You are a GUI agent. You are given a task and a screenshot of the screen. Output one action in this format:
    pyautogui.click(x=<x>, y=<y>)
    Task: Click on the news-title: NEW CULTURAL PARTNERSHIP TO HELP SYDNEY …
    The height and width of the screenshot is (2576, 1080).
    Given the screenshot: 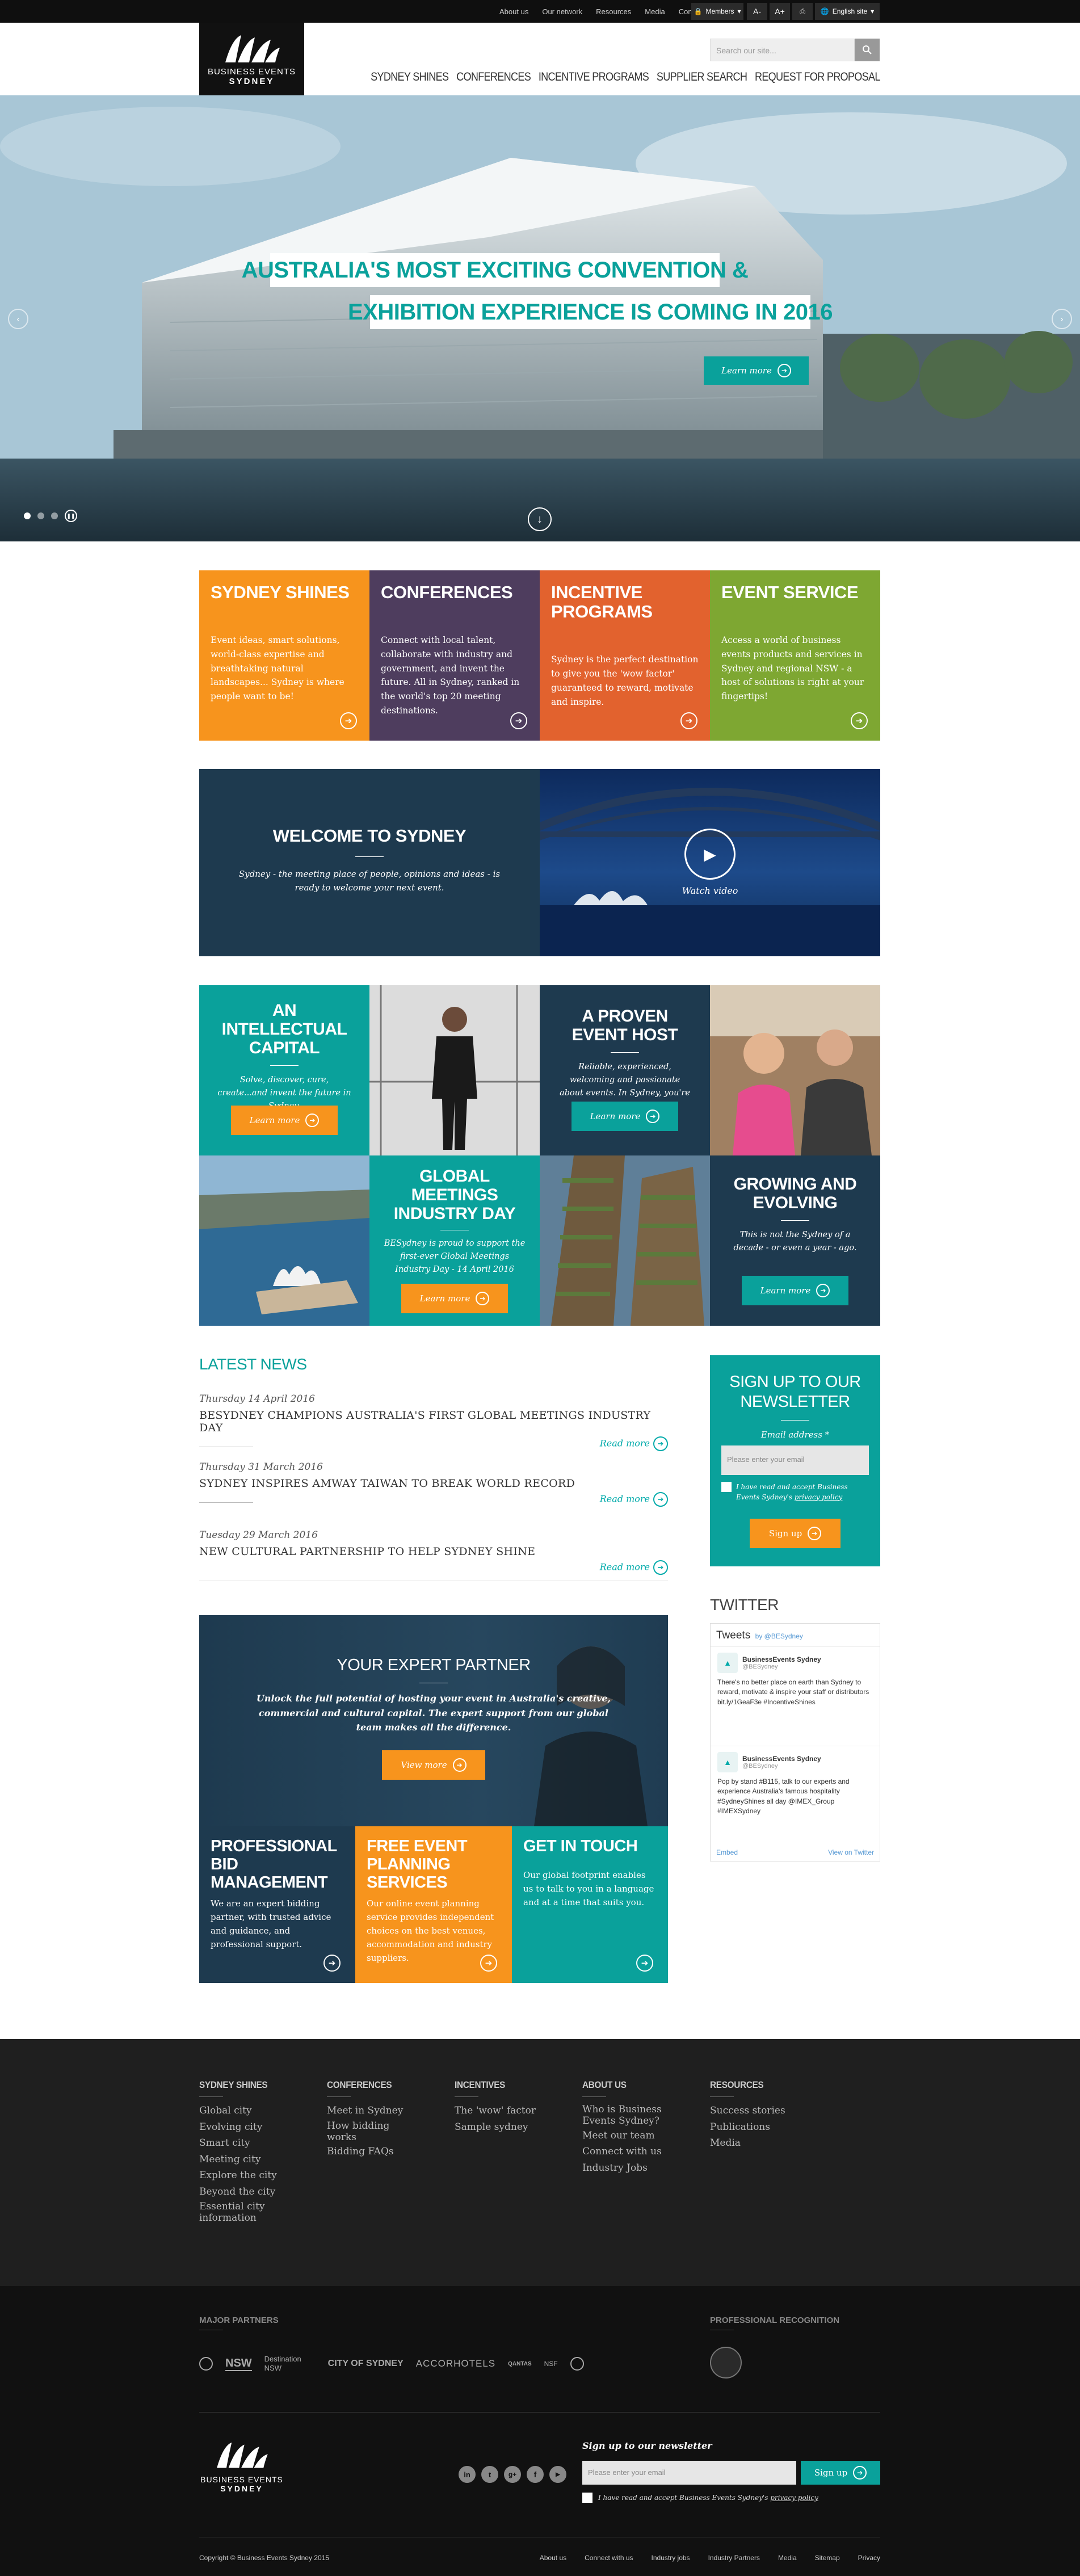 What is the action you would take?
    pyautogui.click(x=433, y=1551)
    